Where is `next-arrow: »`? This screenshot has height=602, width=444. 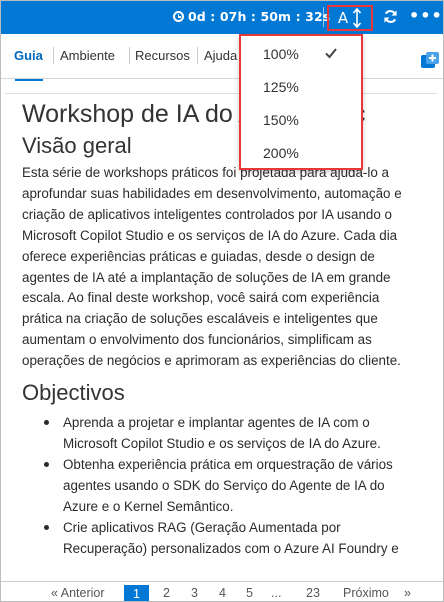
next-arrow: » is located at coordinates (407, 593).